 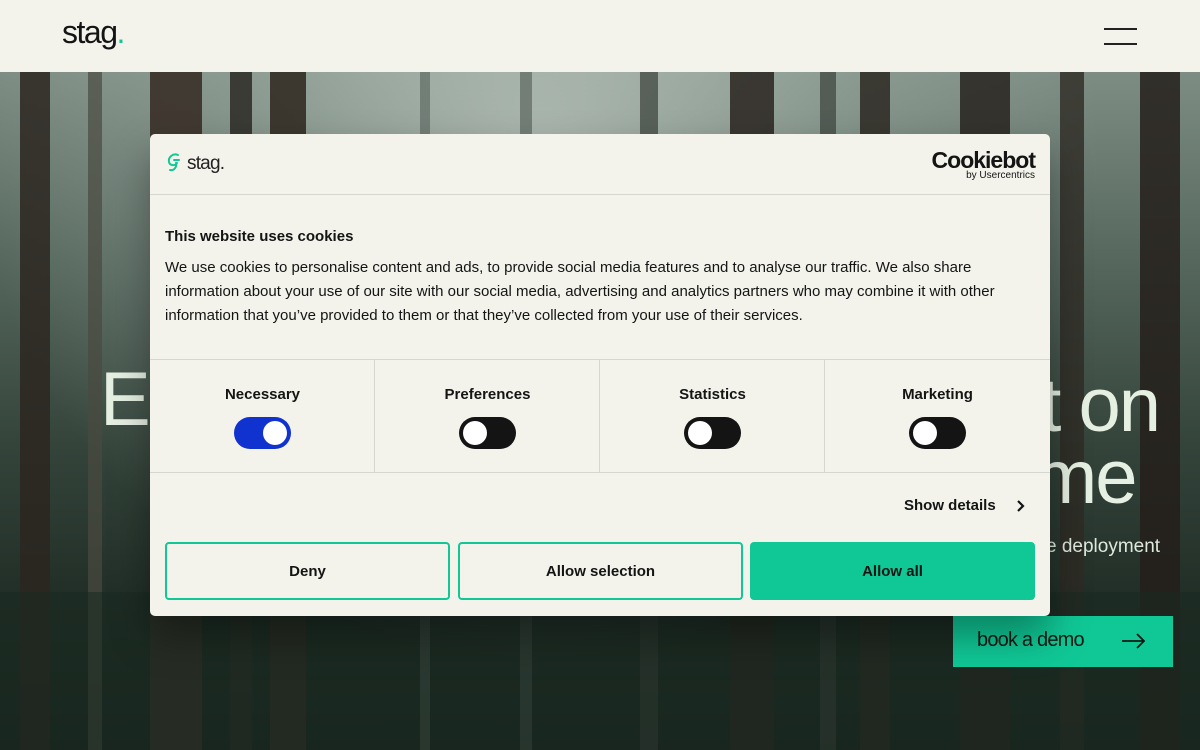 What do you see at coordinates (90, 32) in the screenshot?
I see `logo-text: stag` at bounding box center [90, 32].